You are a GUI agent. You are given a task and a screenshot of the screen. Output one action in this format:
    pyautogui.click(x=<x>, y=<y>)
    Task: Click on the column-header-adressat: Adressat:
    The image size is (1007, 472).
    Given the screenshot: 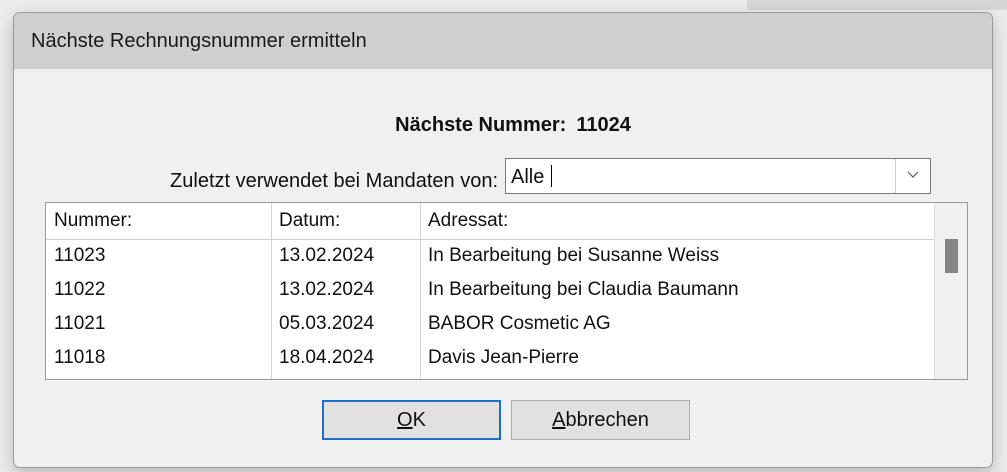 What is the action you would take?
    pyautogui.click(x=468, y=221)
    